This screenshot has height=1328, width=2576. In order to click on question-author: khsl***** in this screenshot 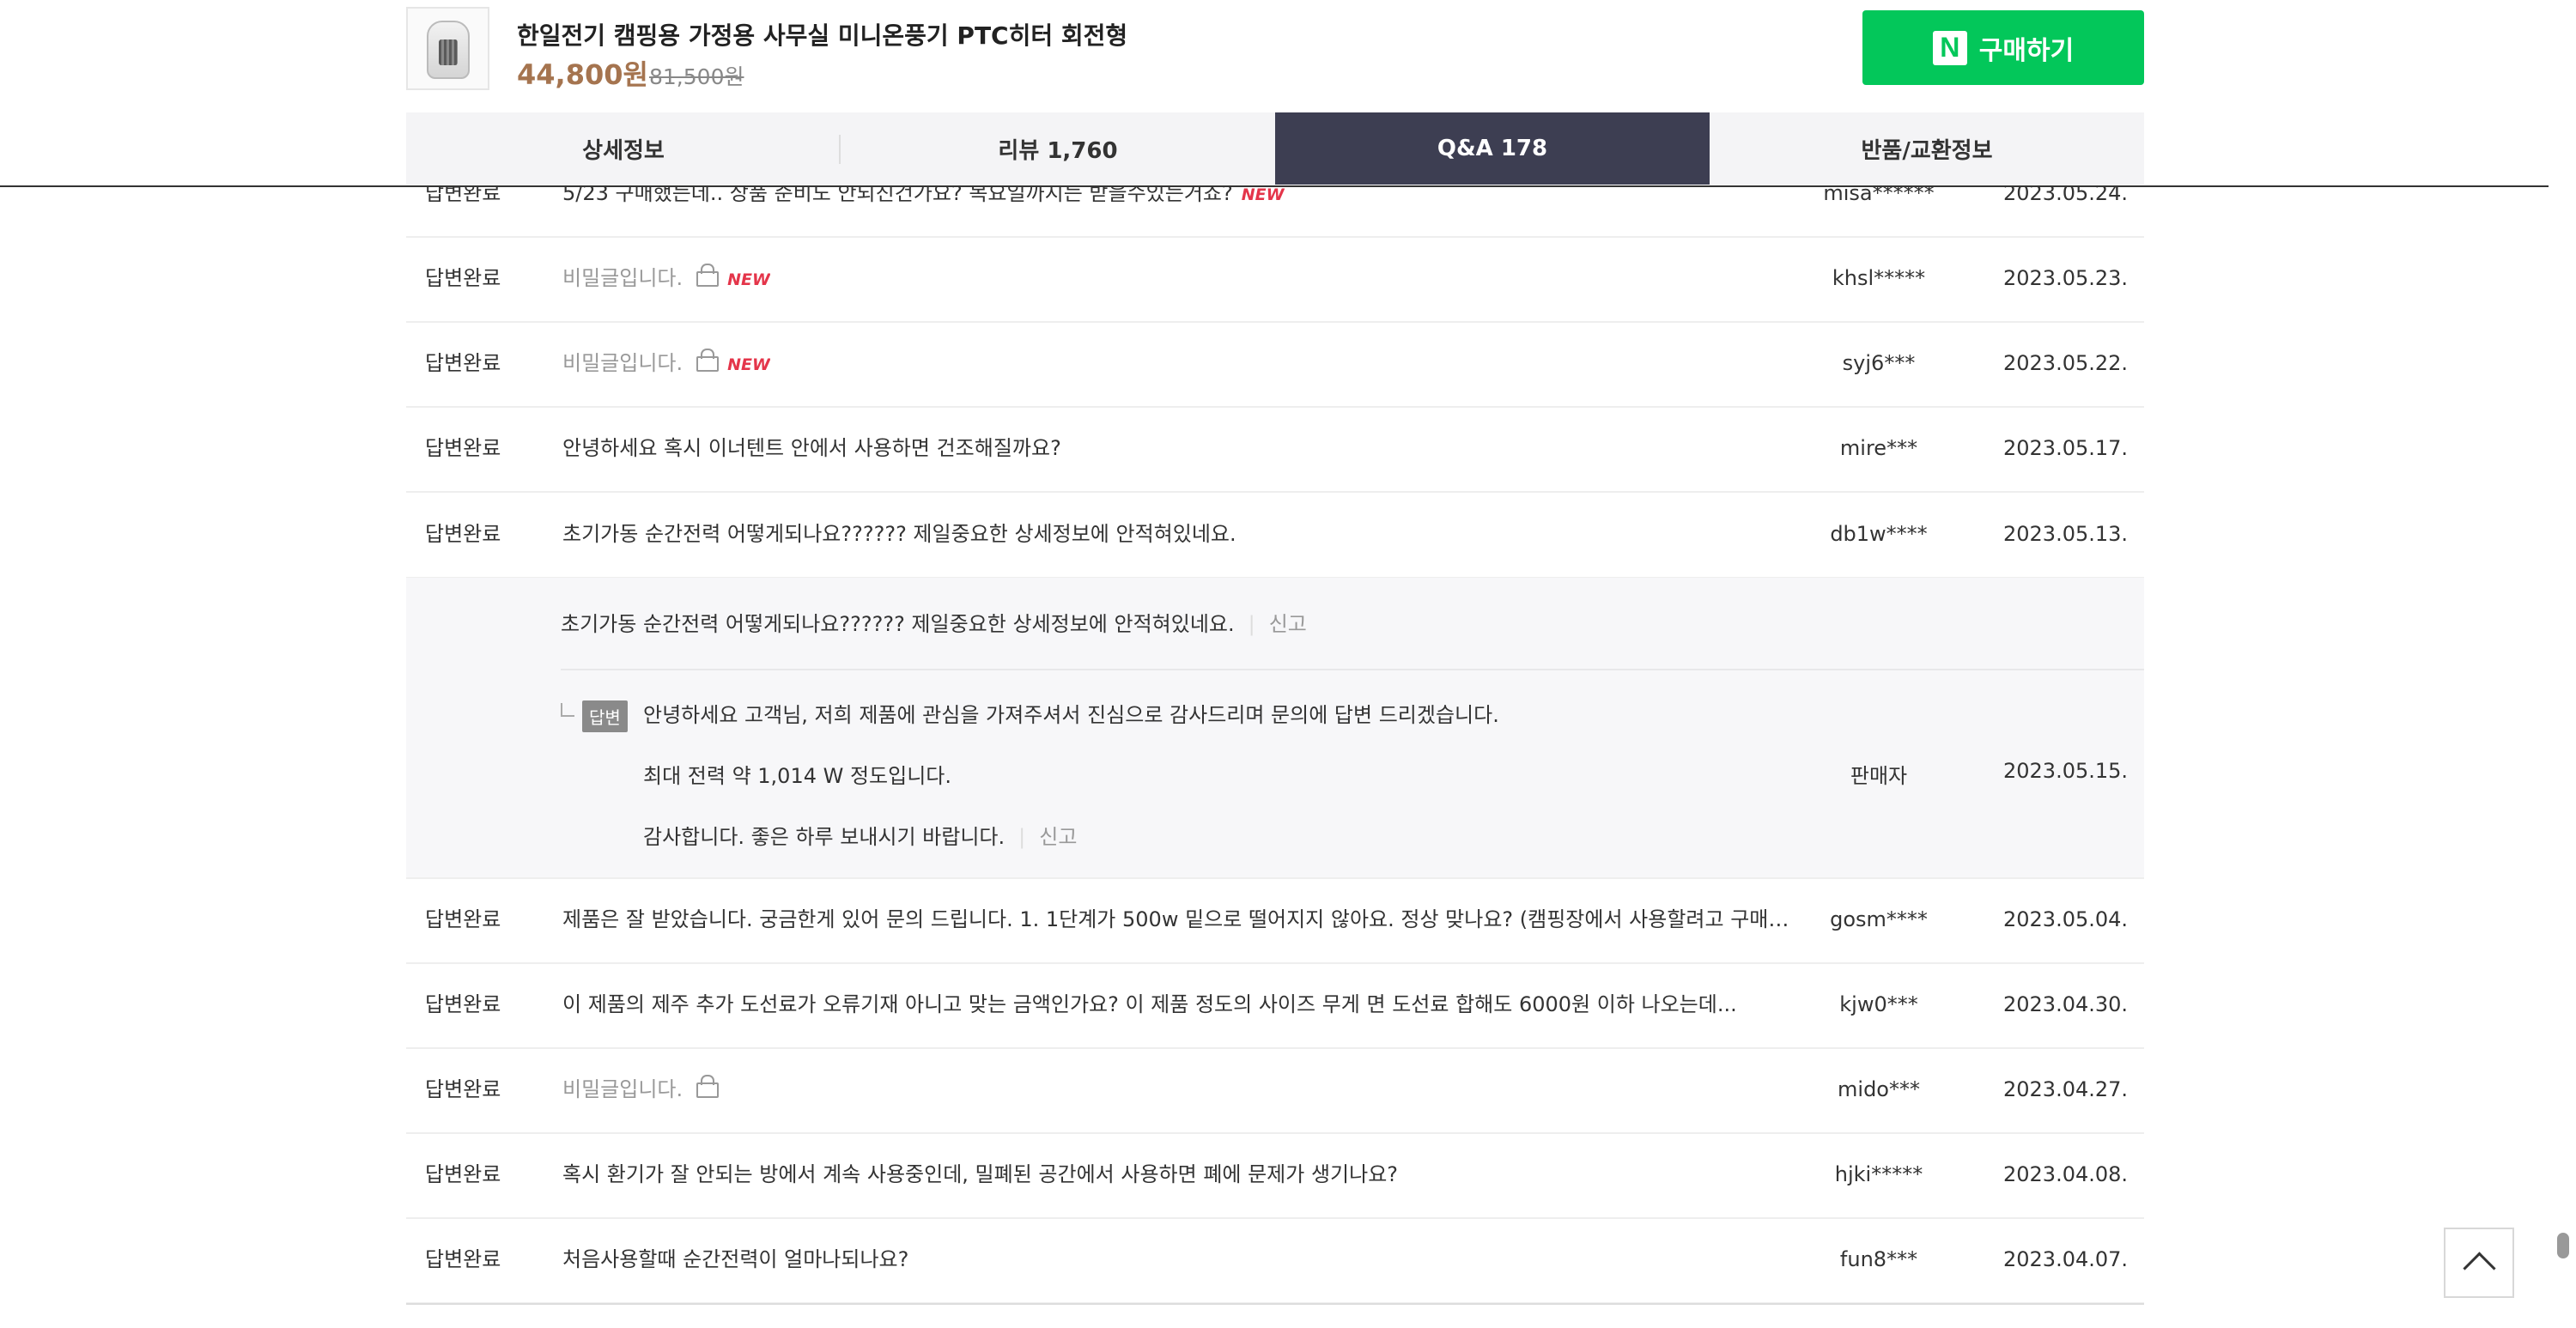, I will do `click(1879, 278)`.